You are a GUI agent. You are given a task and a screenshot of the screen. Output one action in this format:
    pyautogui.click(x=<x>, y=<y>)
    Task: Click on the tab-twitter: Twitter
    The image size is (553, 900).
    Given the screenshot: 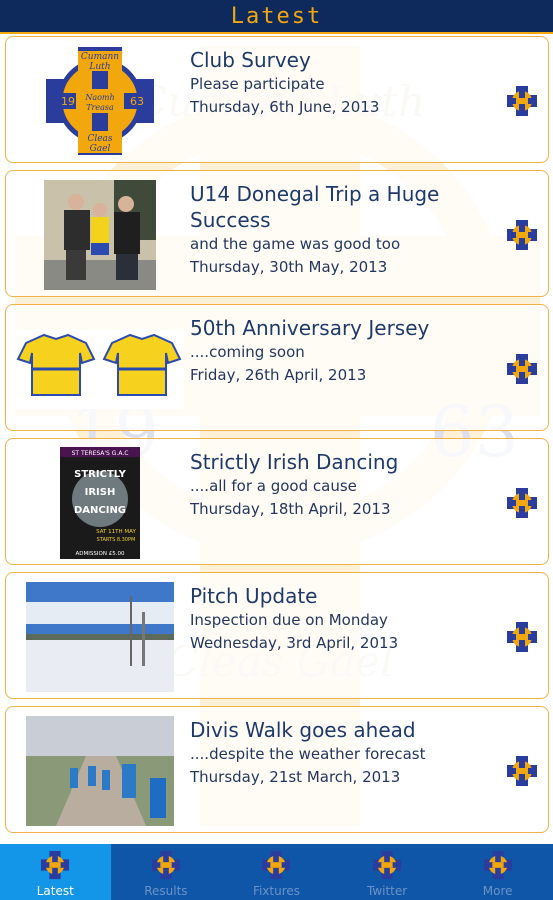 What is the action you would take?
    pyautogui.click(x=387, y=872)
    